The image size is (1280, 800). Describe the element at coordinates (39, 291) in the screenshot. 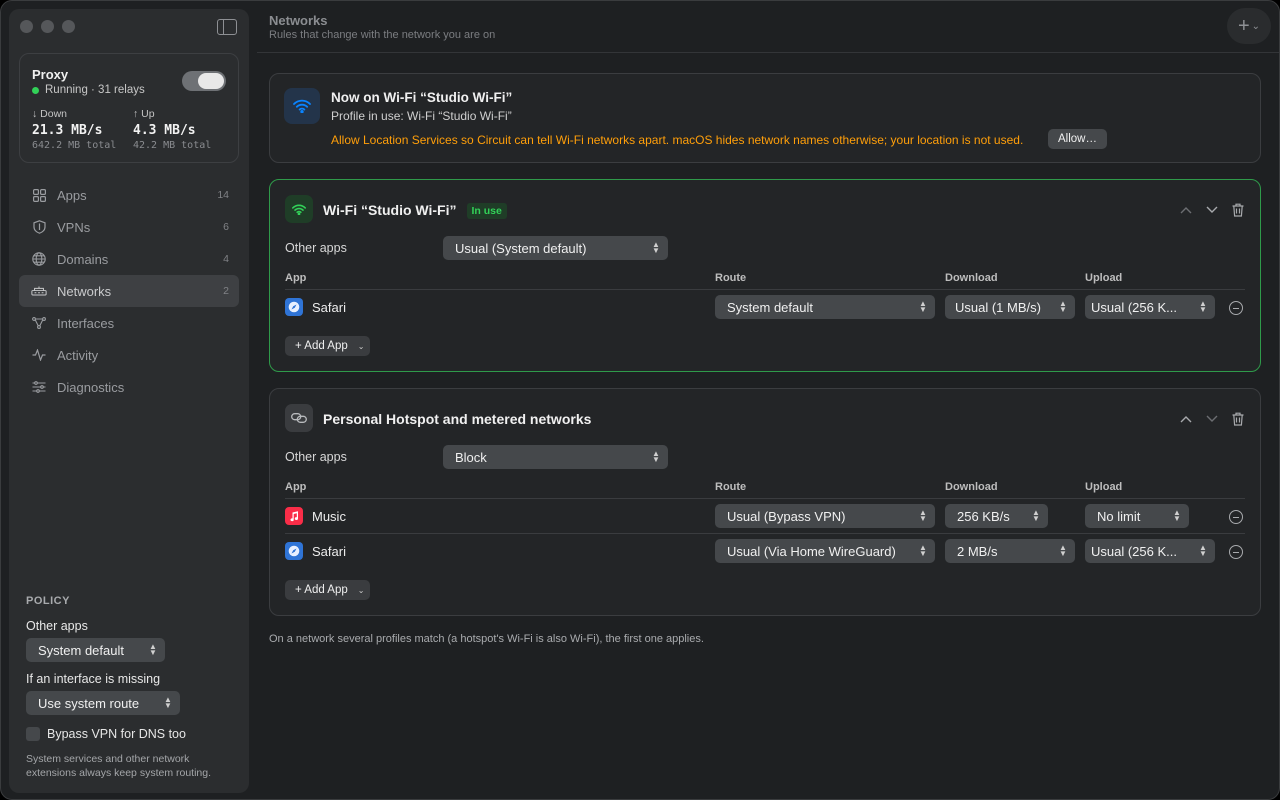

I see `network-icon` at that location.